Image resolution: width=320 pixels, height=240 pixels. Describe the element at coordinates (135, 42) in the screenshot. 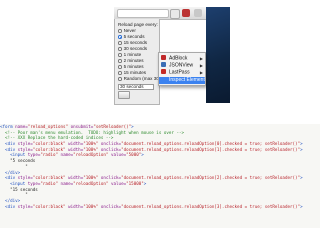

I see `reload-option-label: 15 seconds` at that location.